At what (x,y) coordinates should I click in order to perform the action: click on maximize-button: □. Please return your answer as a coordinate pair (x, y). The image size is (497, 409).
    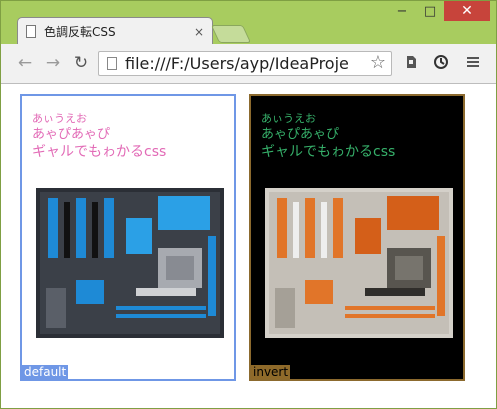
    Looking at the image, I should click on (430, 11).